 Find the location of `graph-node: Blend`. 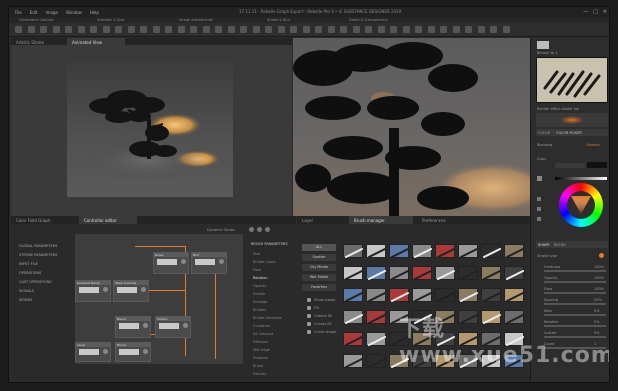

graph-node: Blend is located at coordinates (133, 327).